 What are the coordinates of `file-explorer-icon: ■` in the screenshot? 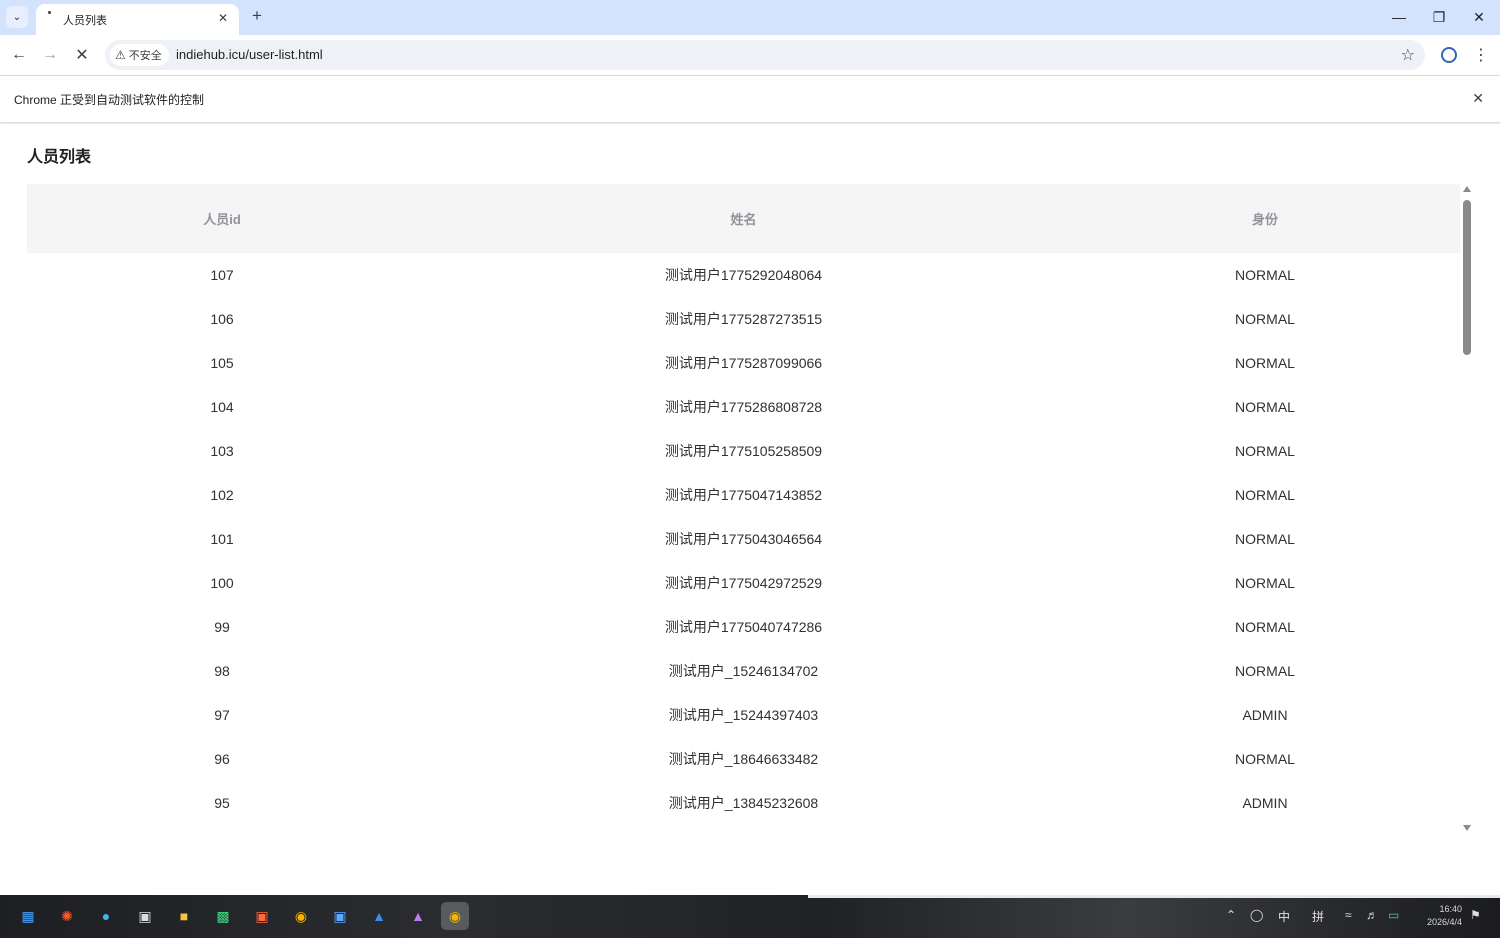 It's located at (184, 916).